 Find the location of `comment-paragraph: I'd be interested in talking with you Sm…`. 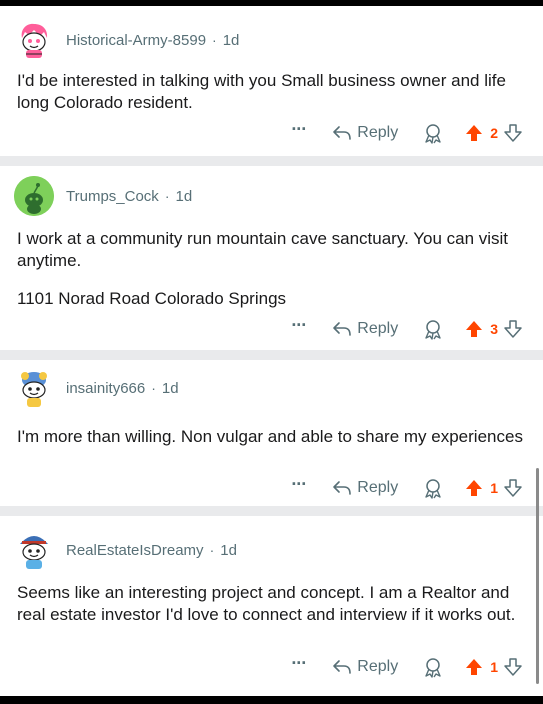

comment-paragraph: I'd be interested in talking with you Sm… is located at coordinates (261, 91).